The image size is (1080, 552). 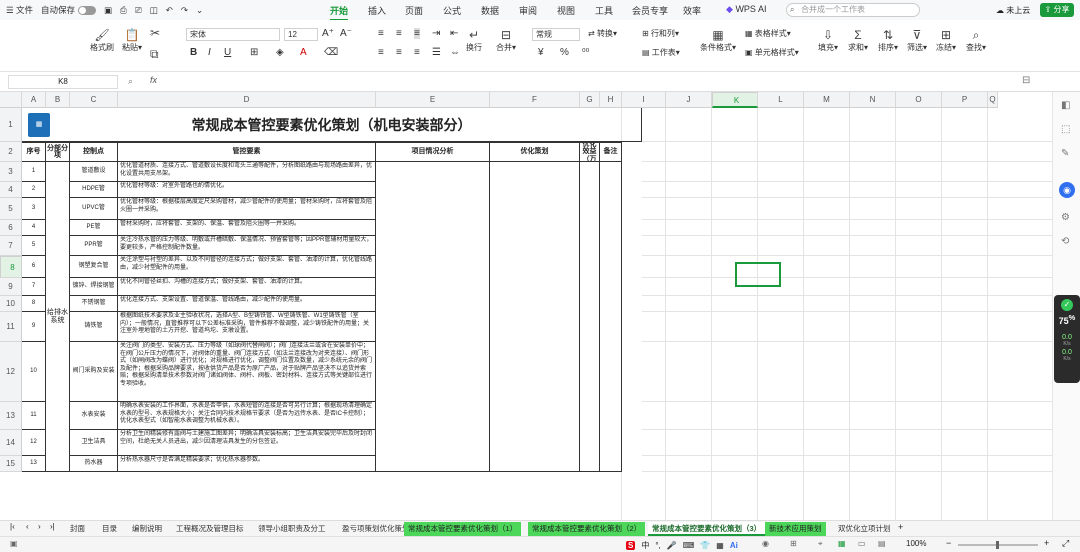 What do you see at coordinates (566, 10) in the screenshot?
I see `tab-view: 视图` at bounding box center [566, 10].